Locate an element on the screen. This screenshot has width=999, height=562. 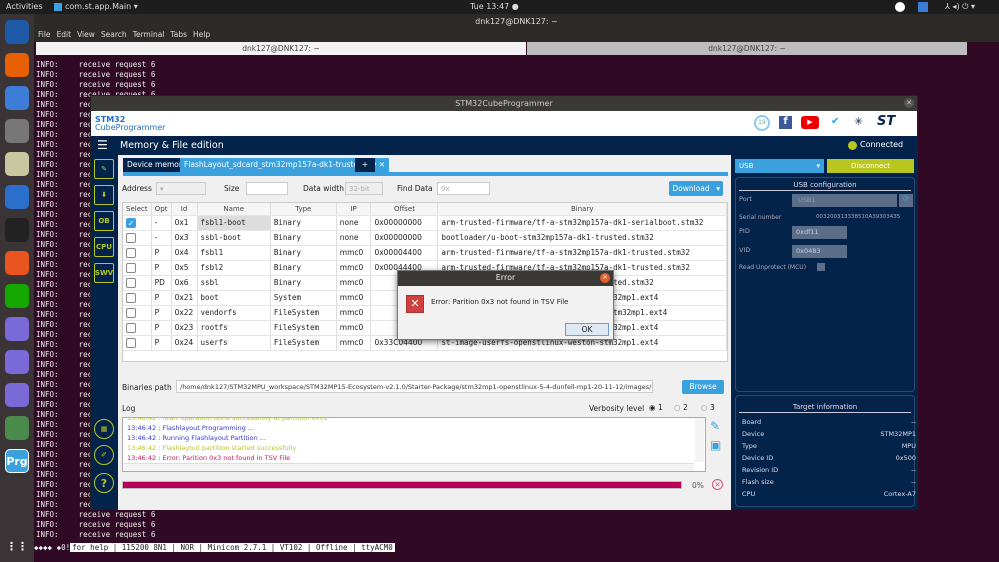
col-name: Name is located at coordinates (234, 209).